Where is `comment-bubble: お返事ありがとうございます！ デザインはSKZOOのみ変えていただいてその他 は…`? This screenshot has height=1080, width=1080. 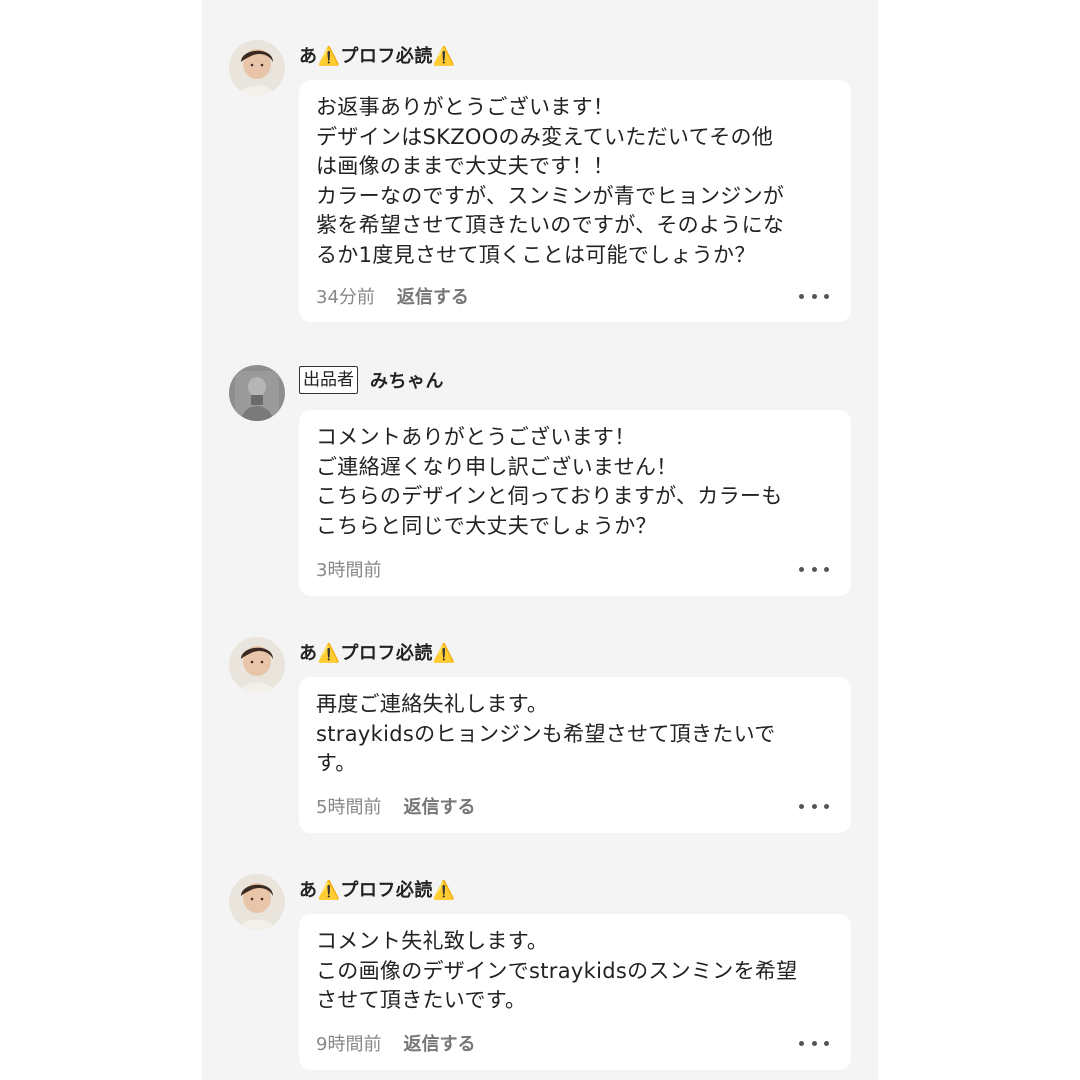
comment-bubble: お返事ありがとうございます！ デザインはSKZOOのみ変えていただいてその他 は… is located at coordinates (575, 201).